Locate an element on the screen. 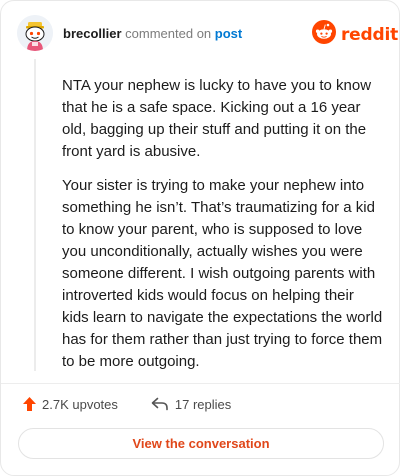 The image size is (400, 476). upvotes-stat: 2.7K upvotes is located at coordinates (67, 404).